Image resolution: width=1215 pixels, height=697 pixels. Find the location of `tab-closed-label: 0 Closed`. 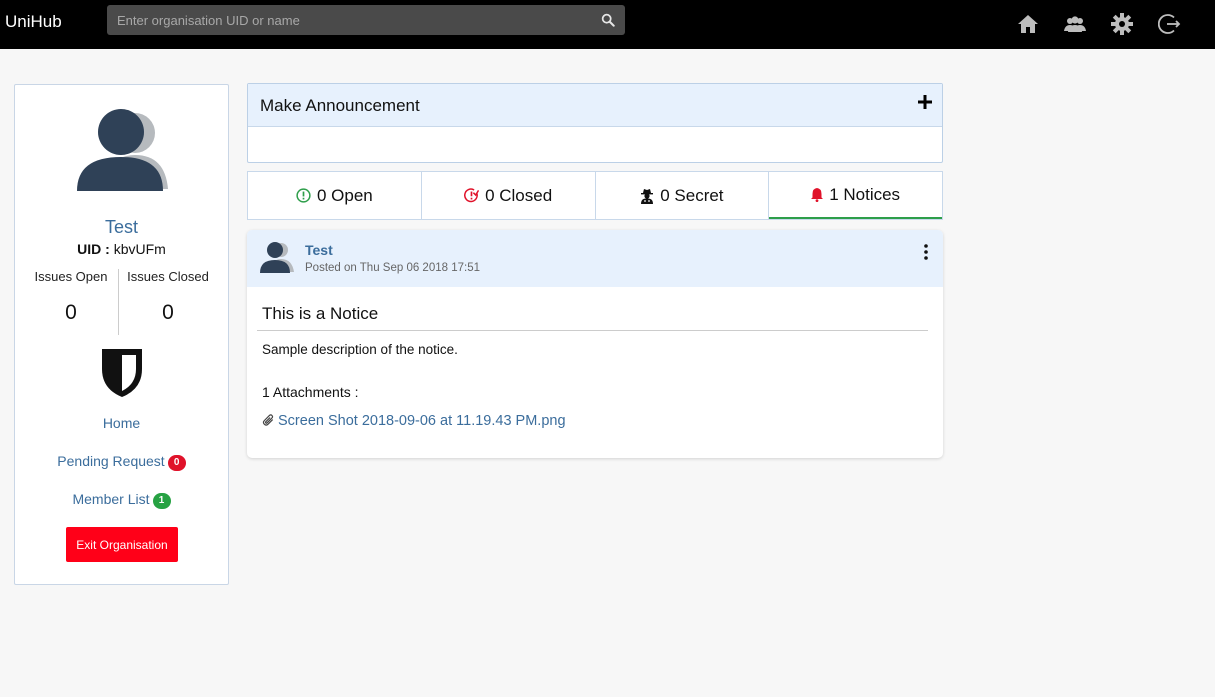

tab-closed-label: 0 Closed is located at coordinates (519, 195).